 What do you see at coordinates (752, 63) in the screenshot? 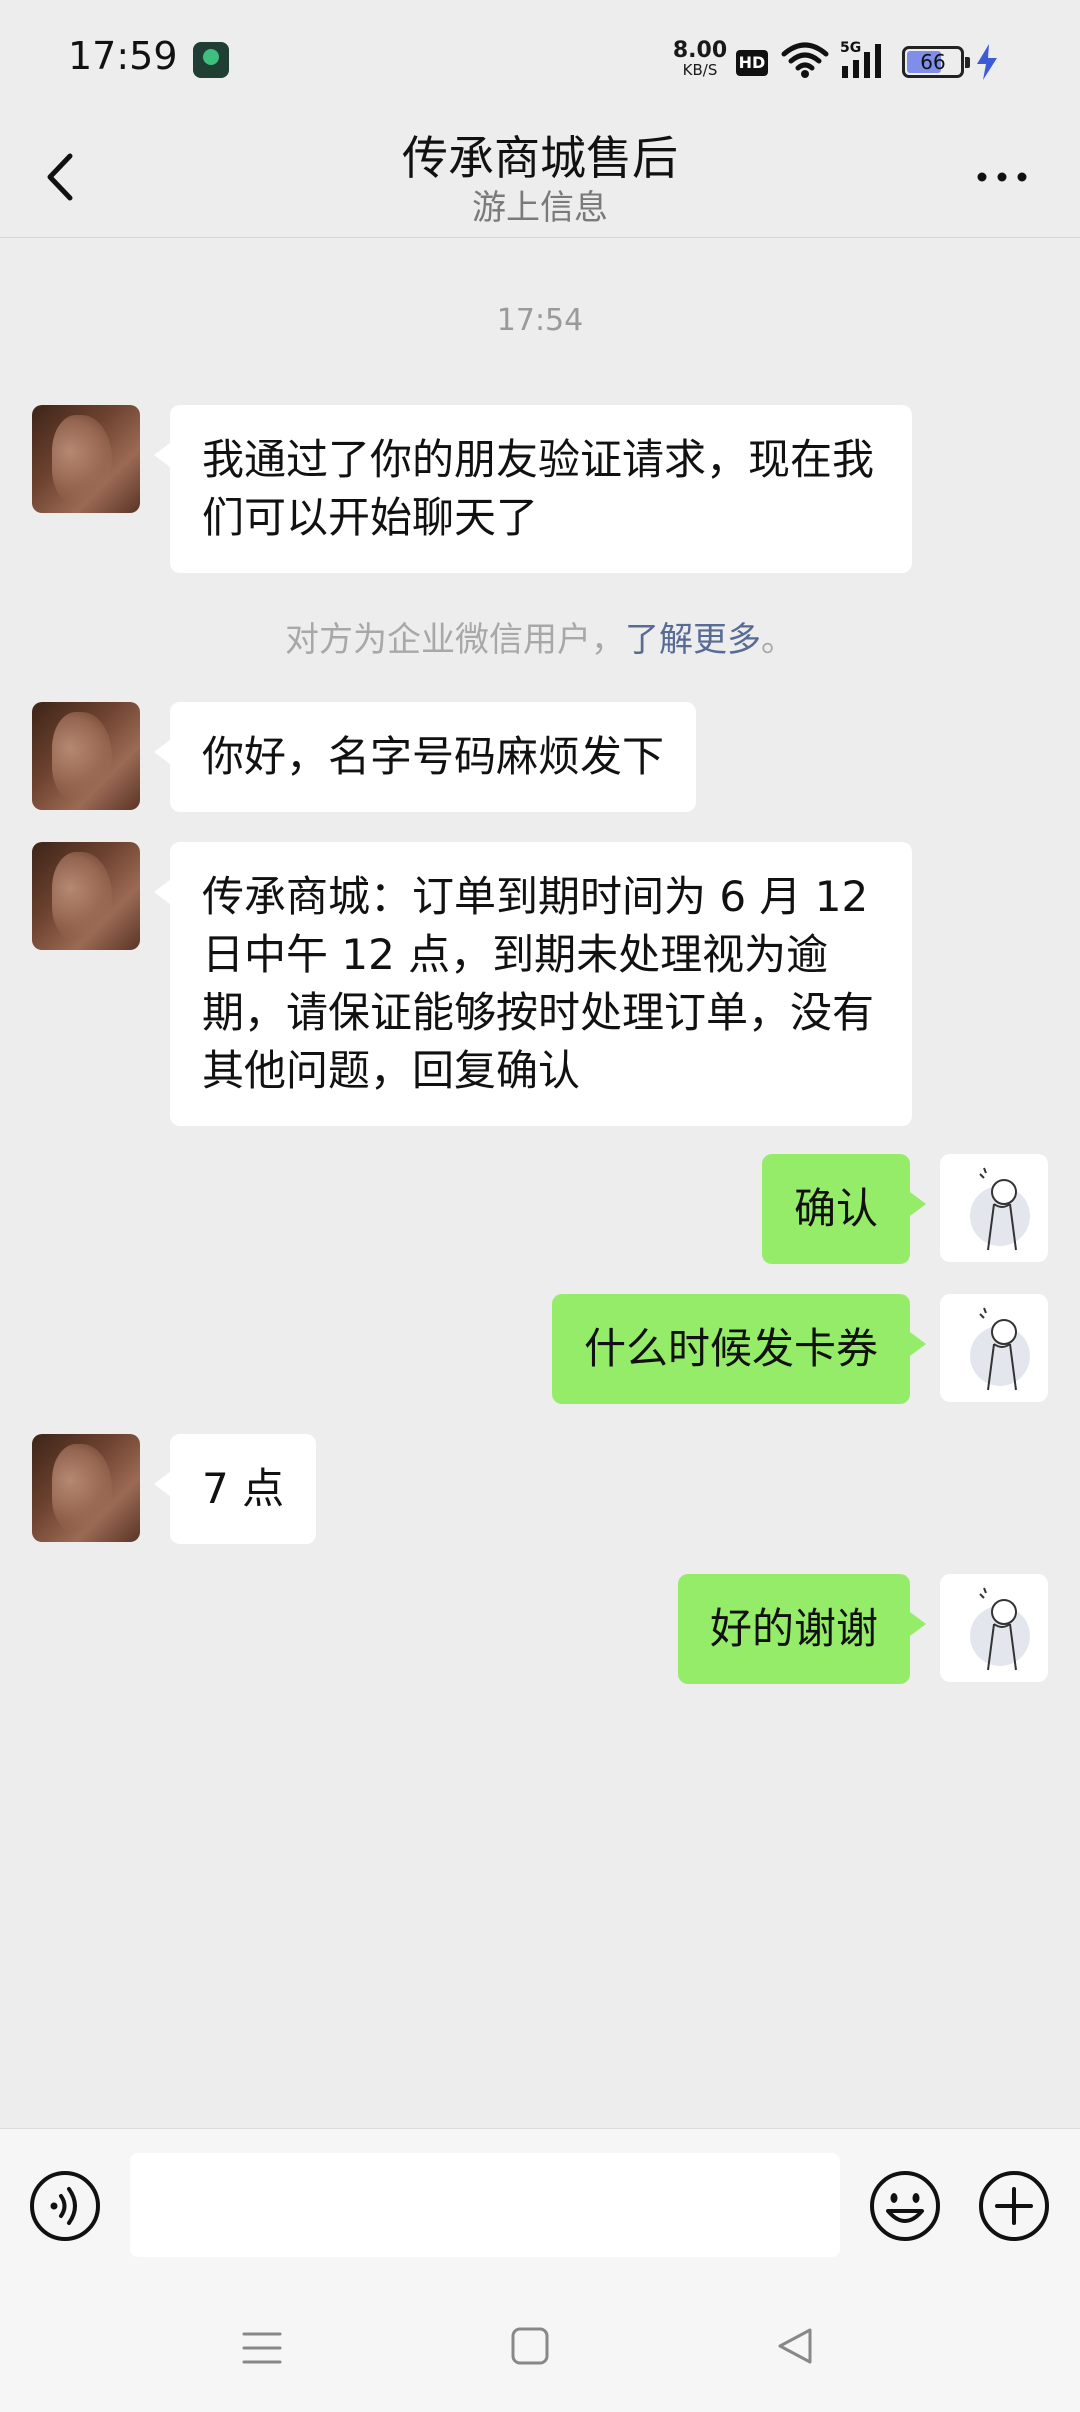
I see `hd-badge: HD` at bounding box center [752, 63].